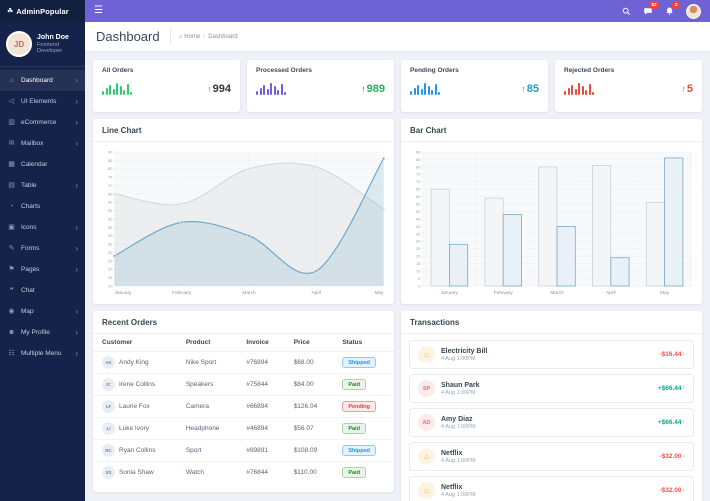 The image size is (710, 501). What do you see at coordinates (261, 384) in the screenshot?
I see `invoice-cell: #75844` at bounding box center [261, 384].